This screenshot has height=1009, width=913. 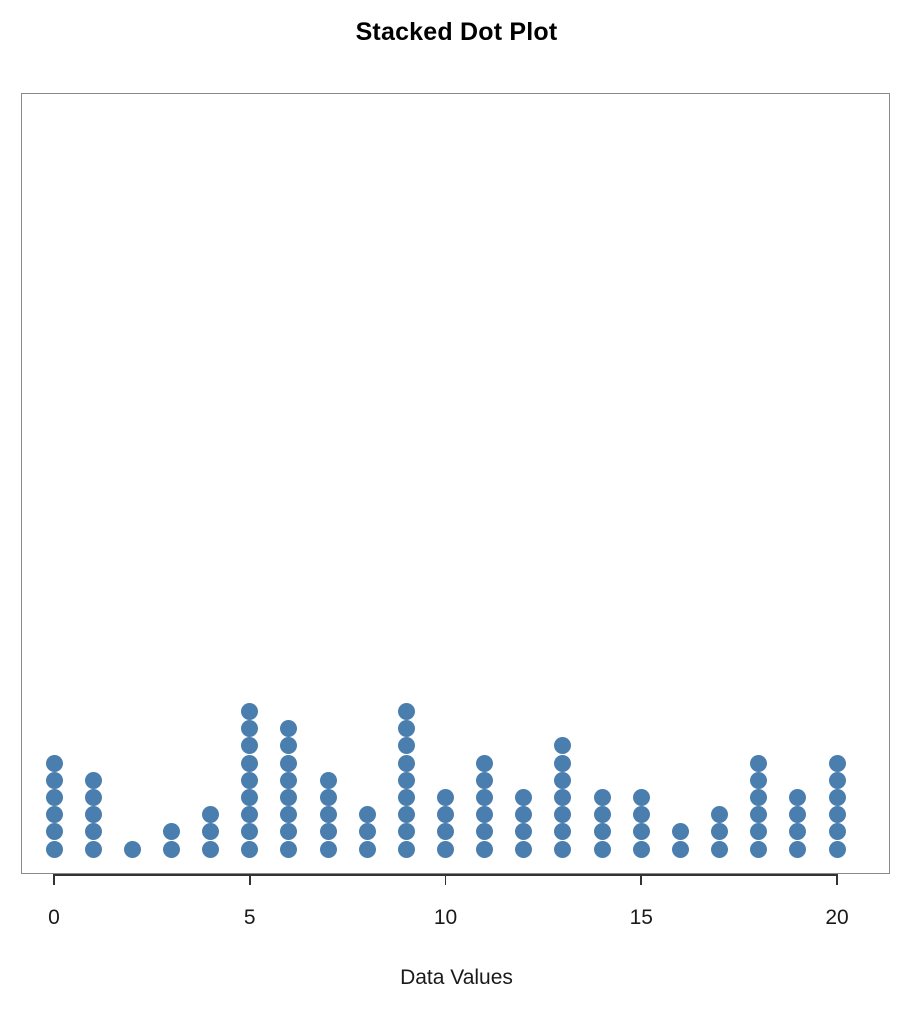 What do you see at coordinates (54, 917) in the screenshot?
I see `x-axis-tick-label: 0` at bounding box center [54, 917].